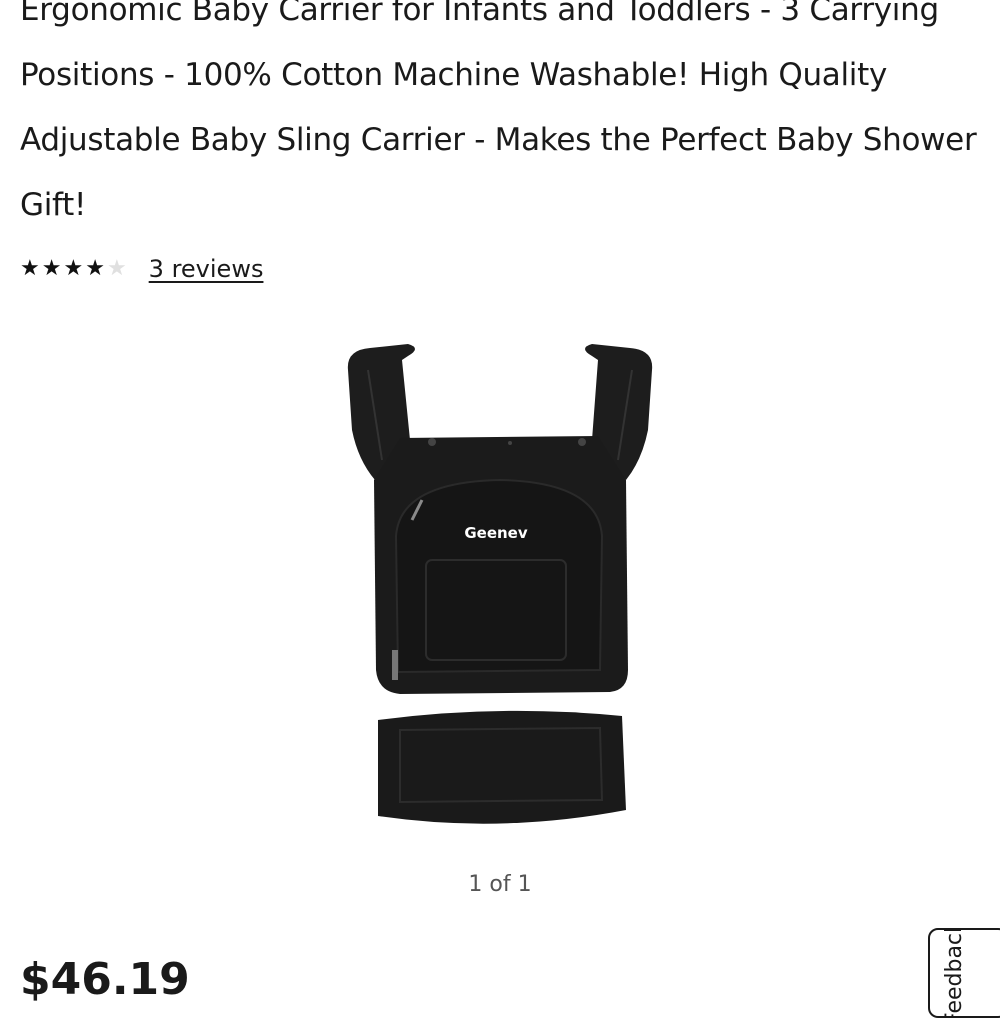  Describe the element at coordinates (116, 268) in the screenshot. I see `star-empty-icon: ★` at that location.